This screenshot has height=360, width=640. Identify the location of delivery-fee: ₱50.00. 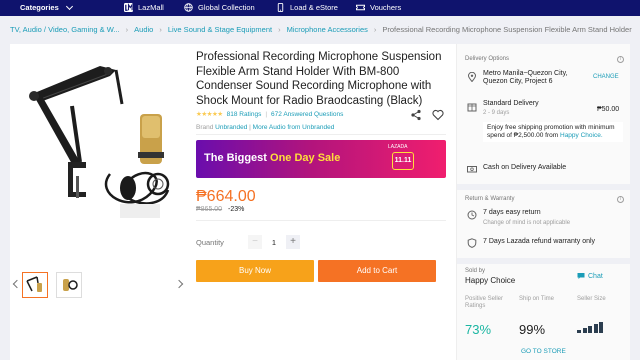
(608, 109).